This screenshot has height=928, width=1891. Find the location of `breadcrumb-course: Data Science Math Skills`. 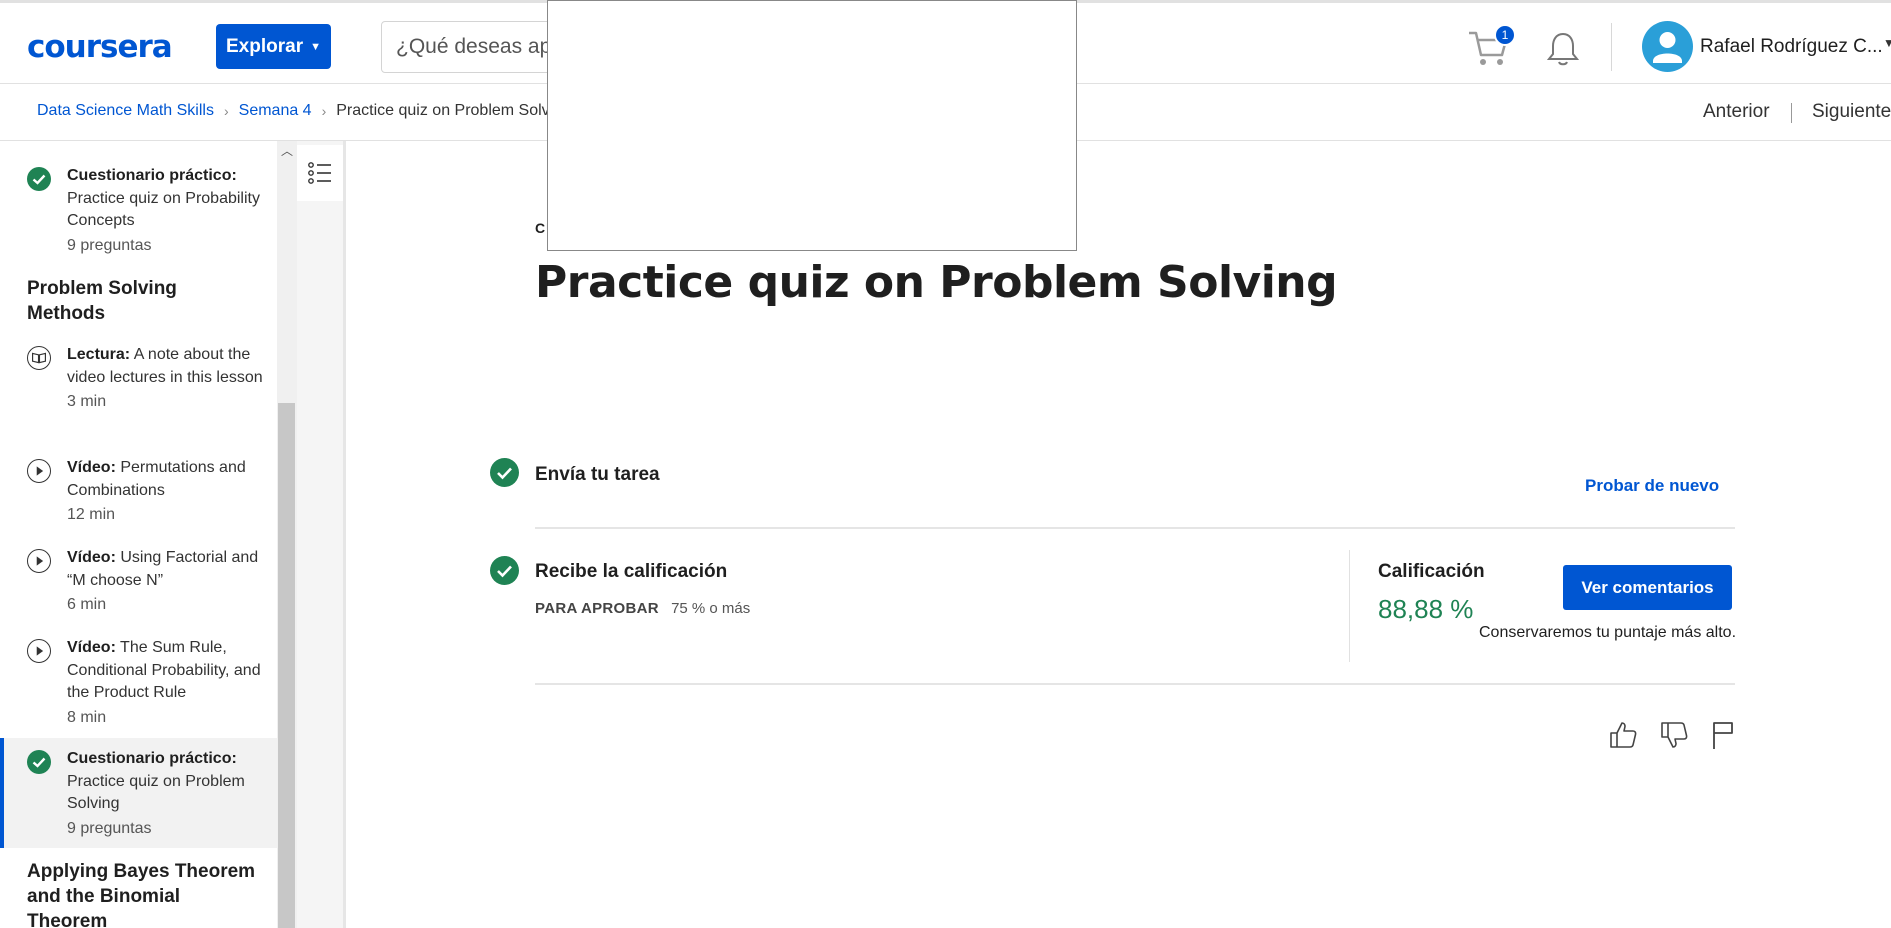

breadcrumb-course: Data Science Math Skills is located at coordinates (125, 111).